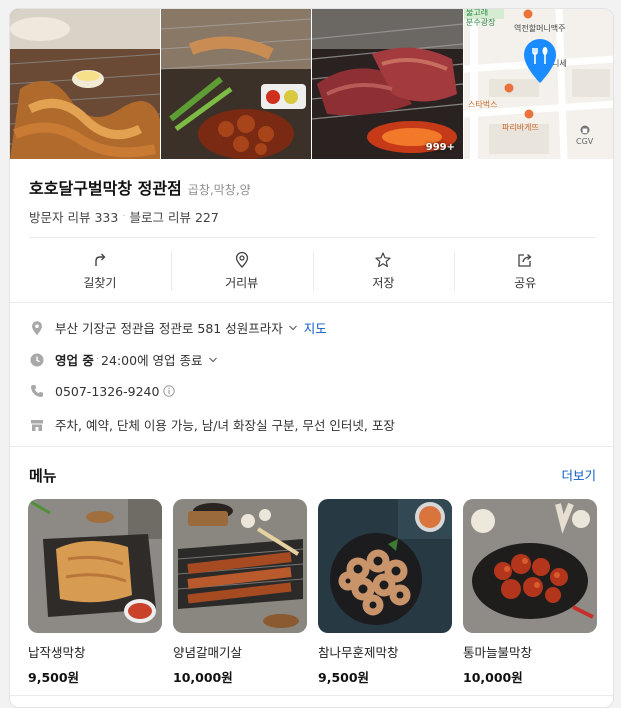 This screenshot has width=621, height=708. What do you see at coordinates (169, 328) in the screenshot?
I see `address-text: 부산 기장군 정관읍 정관로 581 성원프라자` at bounding box center [169, 328].